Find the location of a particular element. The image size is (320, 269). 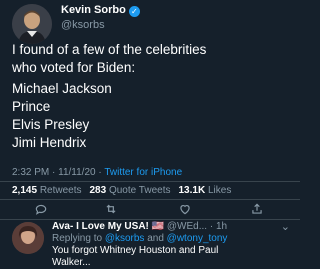

more-icon: ⌄ is located at coordinates (285, 226).